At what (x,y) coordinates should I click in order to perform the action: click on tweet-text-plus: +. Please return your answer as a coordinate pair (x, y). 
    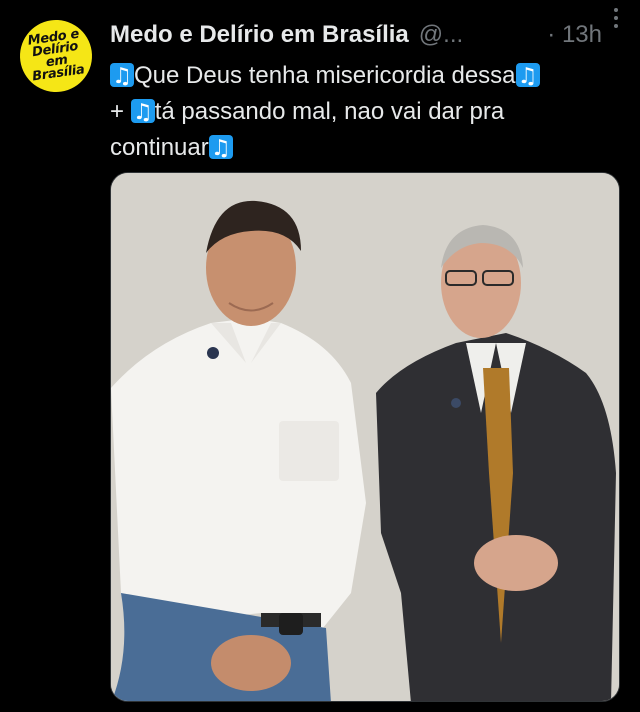
    Looking at the image, I should click on (117, 111).